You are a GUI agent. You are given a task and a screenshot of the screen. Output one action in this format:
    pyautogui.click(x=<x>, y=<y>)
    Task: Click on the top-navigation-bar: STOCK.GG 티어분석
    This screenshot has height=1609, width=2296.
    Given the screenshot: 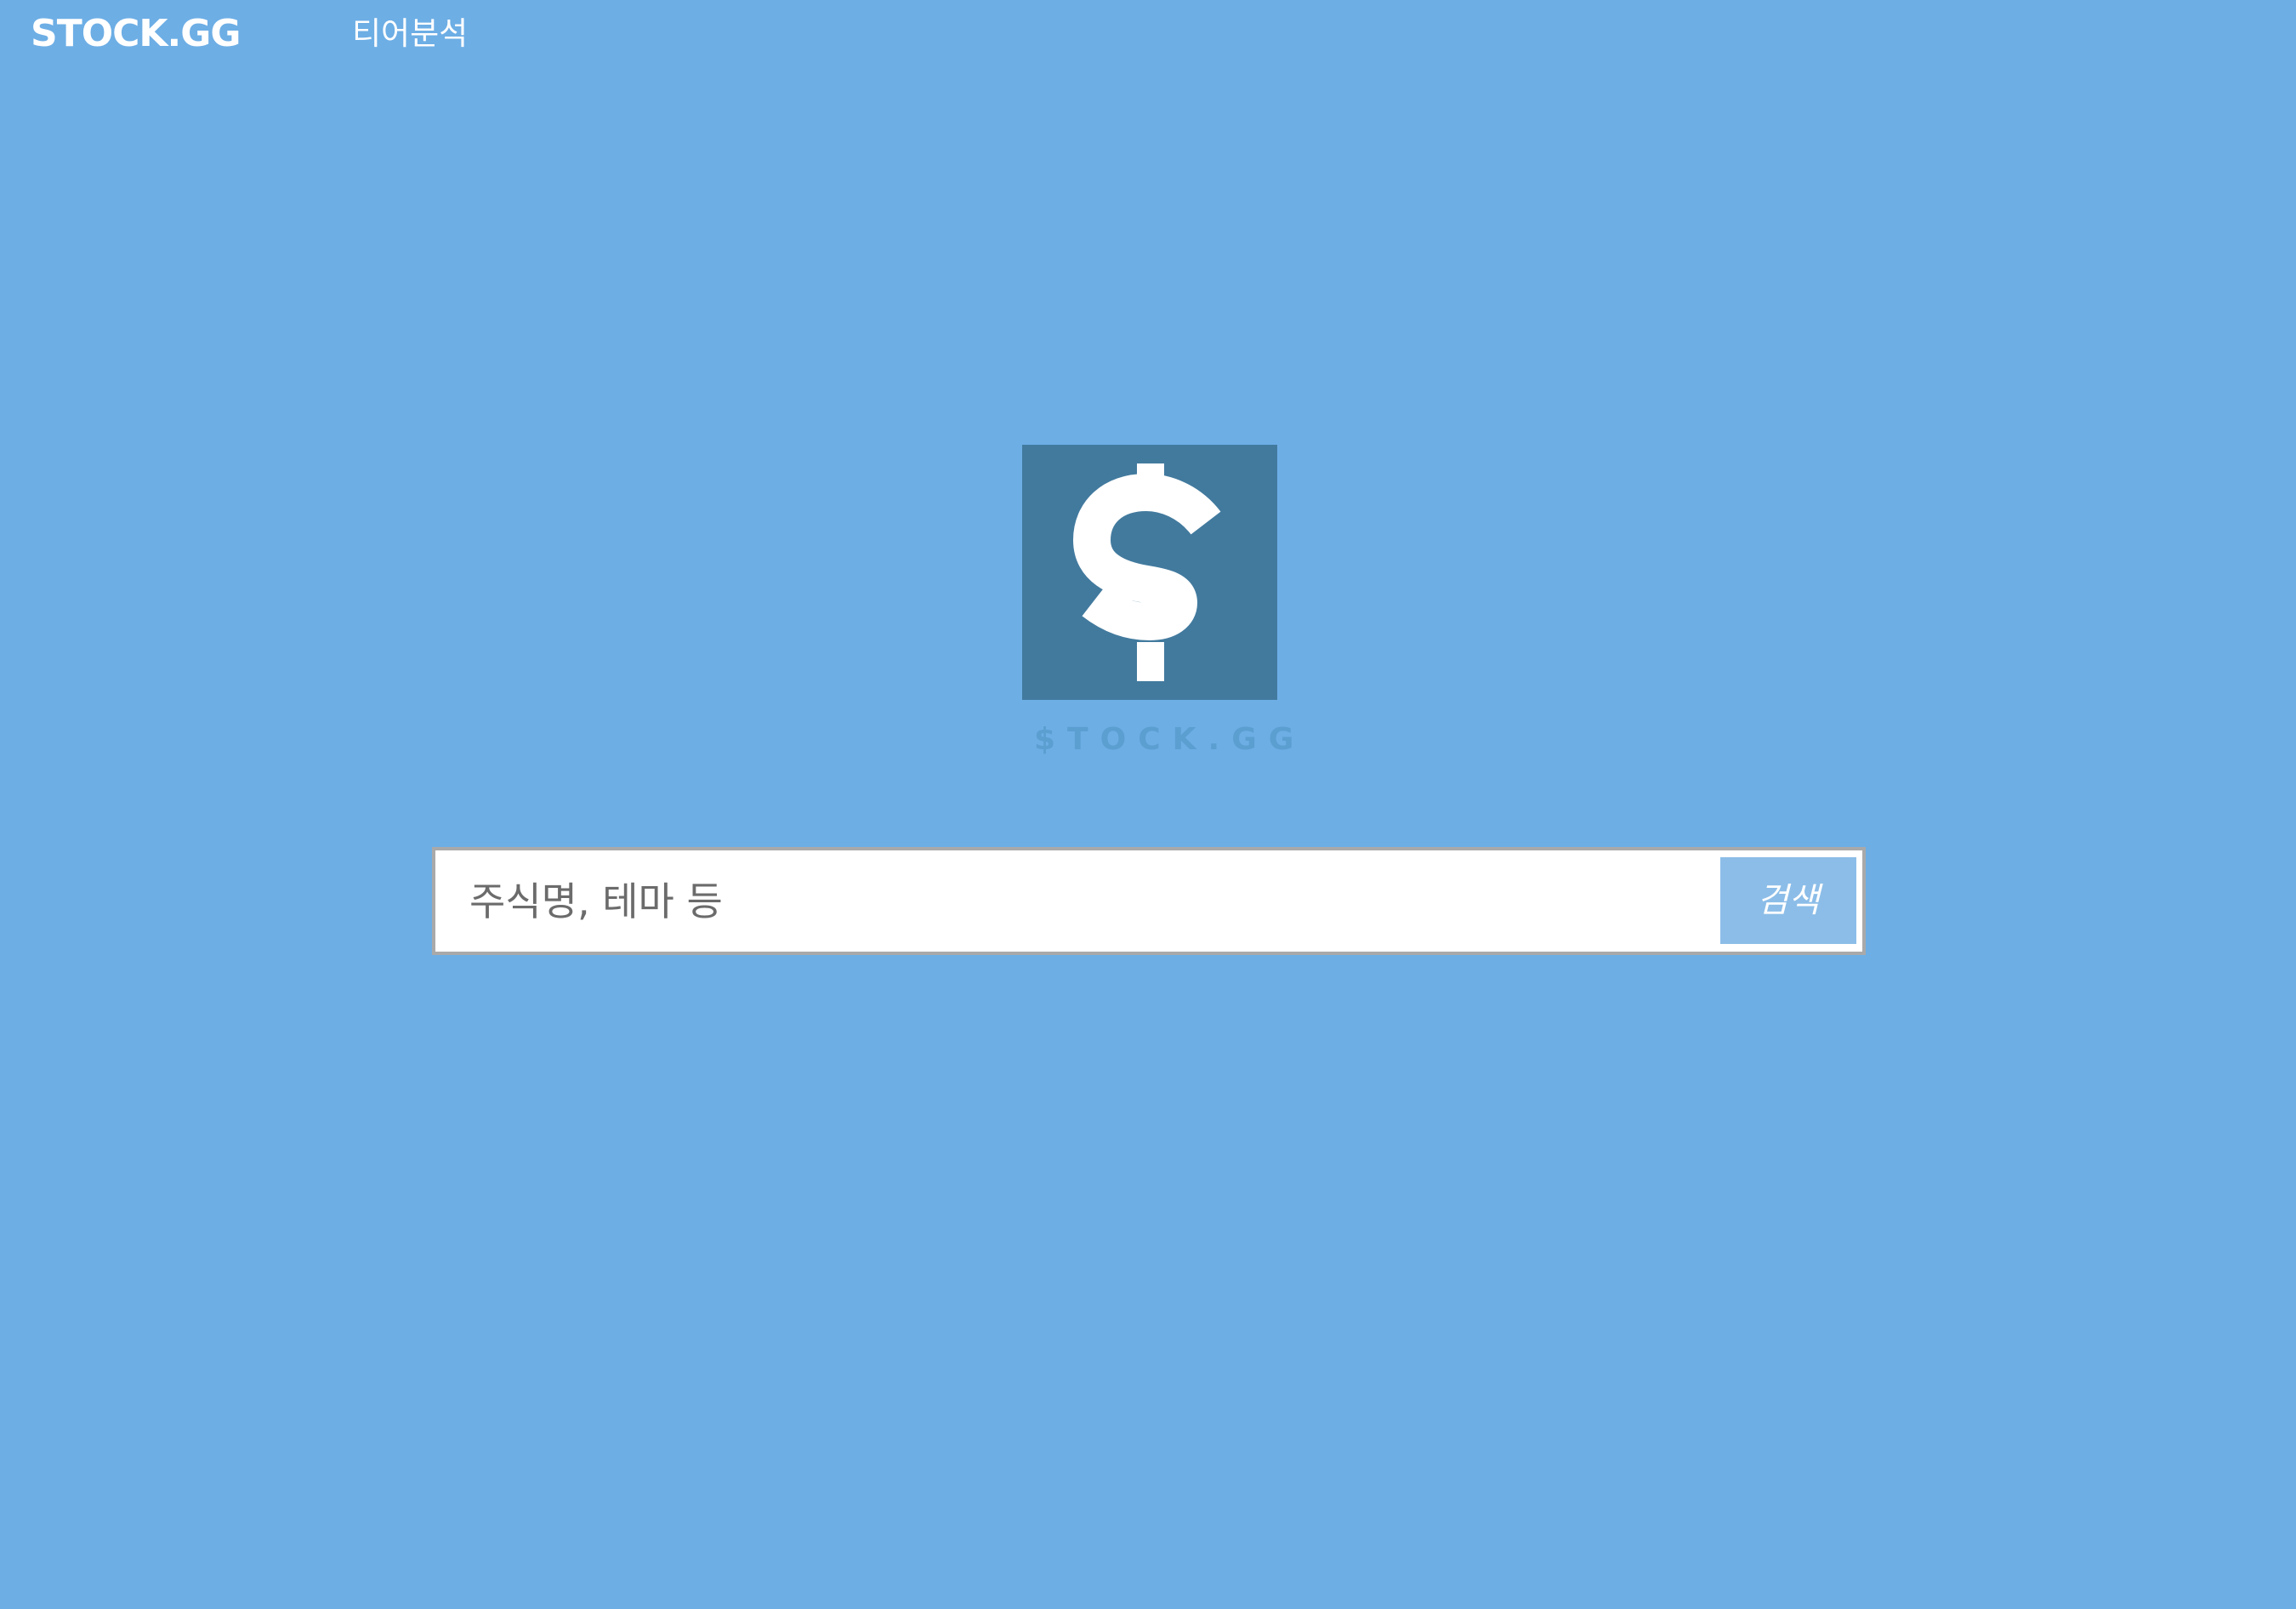 What is the action you would take?
    pyautogui.click(x=1148, y=34)
    